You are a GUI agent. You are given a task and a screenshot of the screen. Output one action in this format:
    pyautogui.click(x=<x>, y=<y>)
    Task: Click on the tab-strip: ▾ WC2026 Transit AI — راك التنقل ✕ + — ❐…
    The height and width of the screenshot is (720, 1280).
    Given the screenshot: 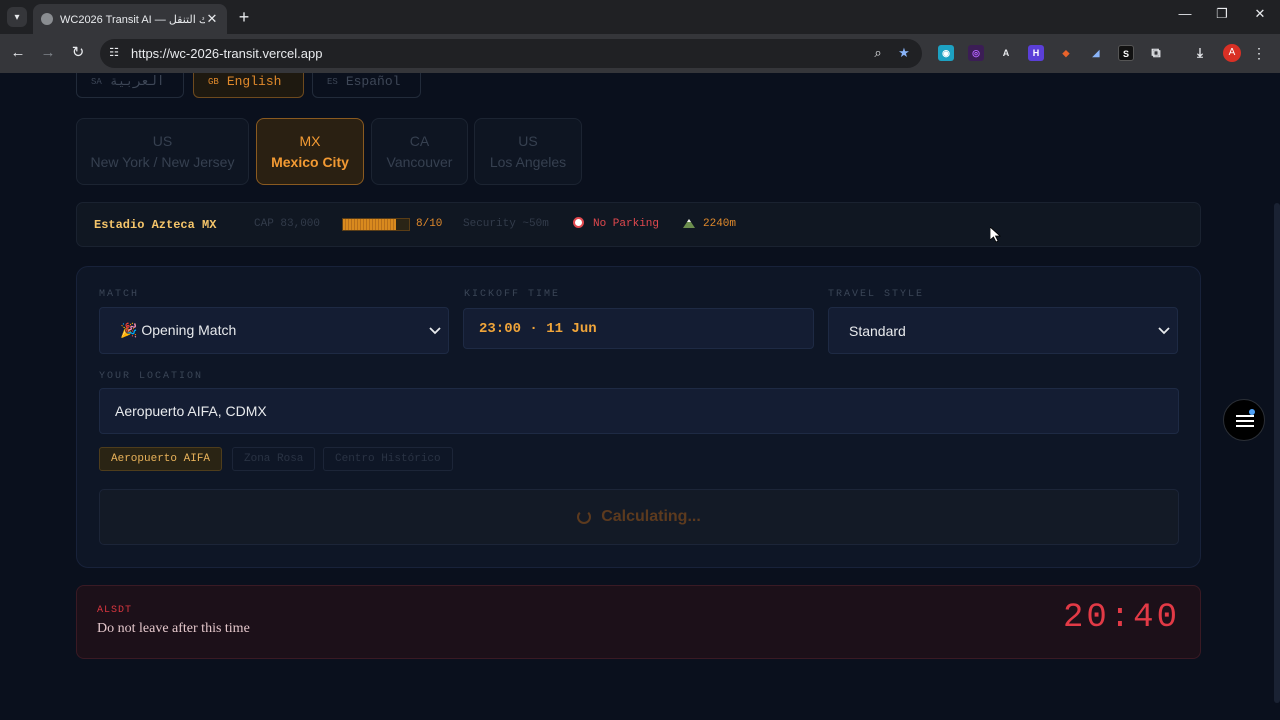 What is the action you would take?
    pyautogui.click(x=640, y=17)
    